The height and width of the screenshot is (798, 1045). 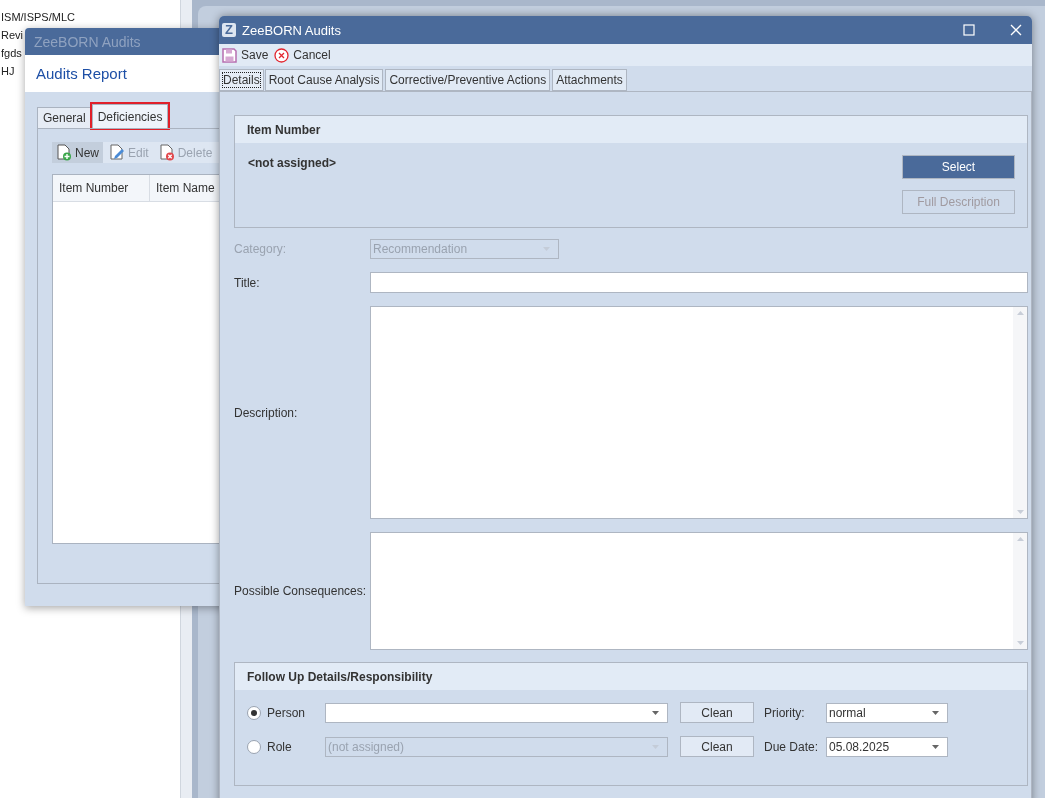 I want to click on item-number-value: <not assigned>, so click(x=292, y=163).